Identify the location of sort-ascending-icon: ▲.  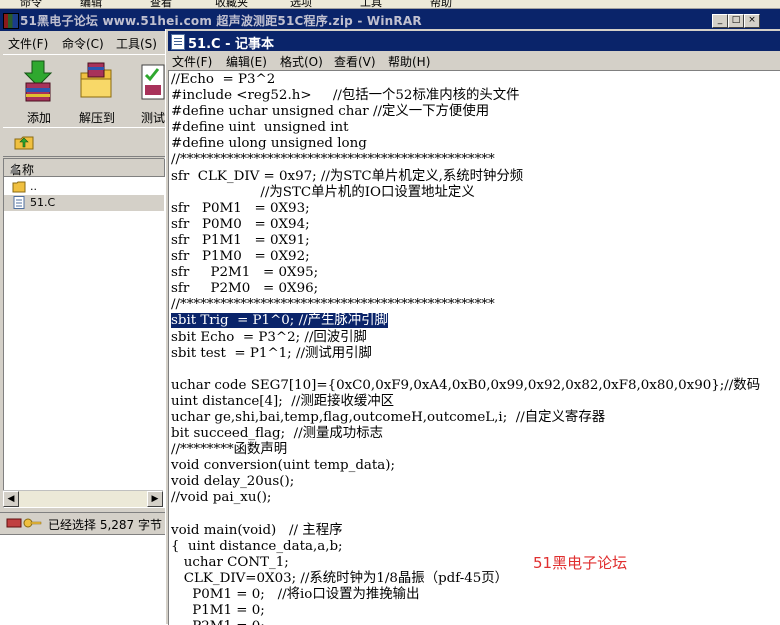
(15, 168).